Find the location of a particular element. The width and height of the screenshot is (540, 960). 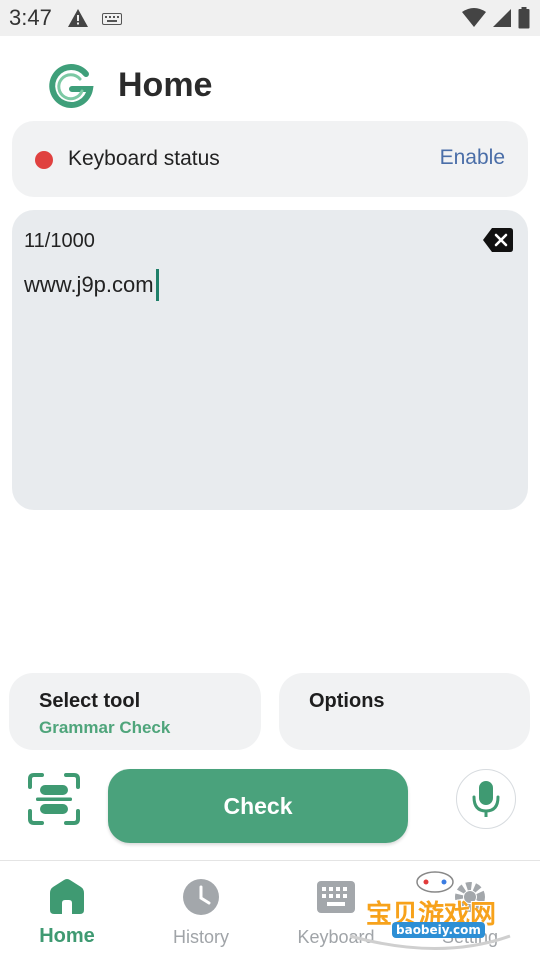

nav-item-keyboard: Keyboard is located at coordinates (336, 912).